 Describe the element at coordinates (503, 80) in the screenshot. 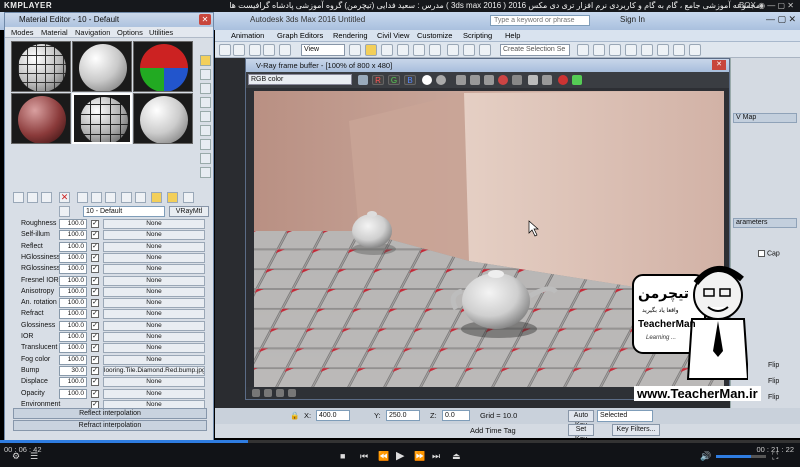

I see `render-region-icon` at that location.